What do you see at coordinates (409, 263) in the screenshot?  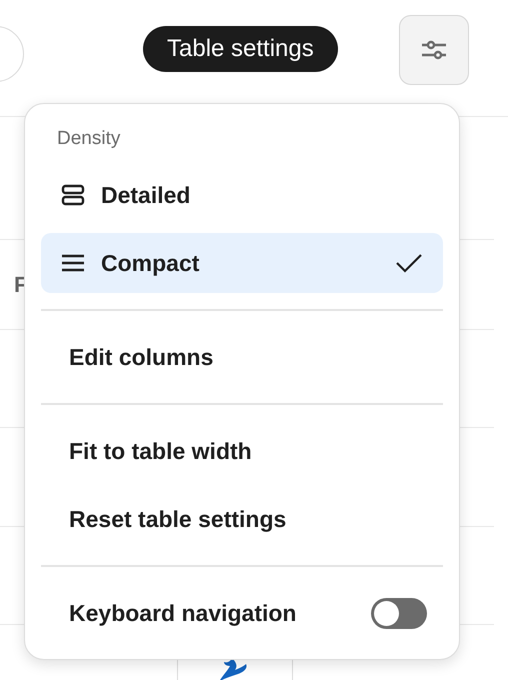 I see `checkmark-icon` at bounding box center [409, 263].